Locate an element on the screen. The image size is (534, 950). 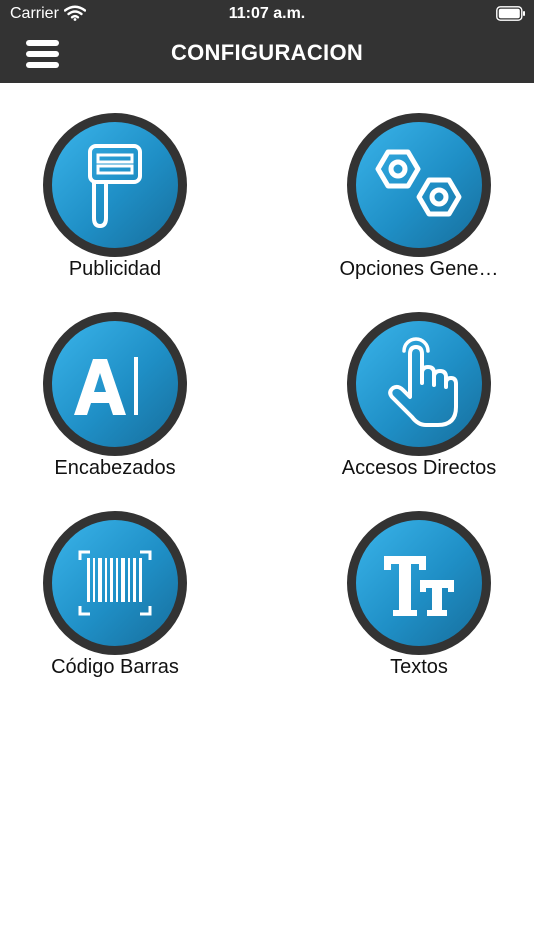
status-bar: Carrier 11:07 a.m. is located at coordinates (267, 14).